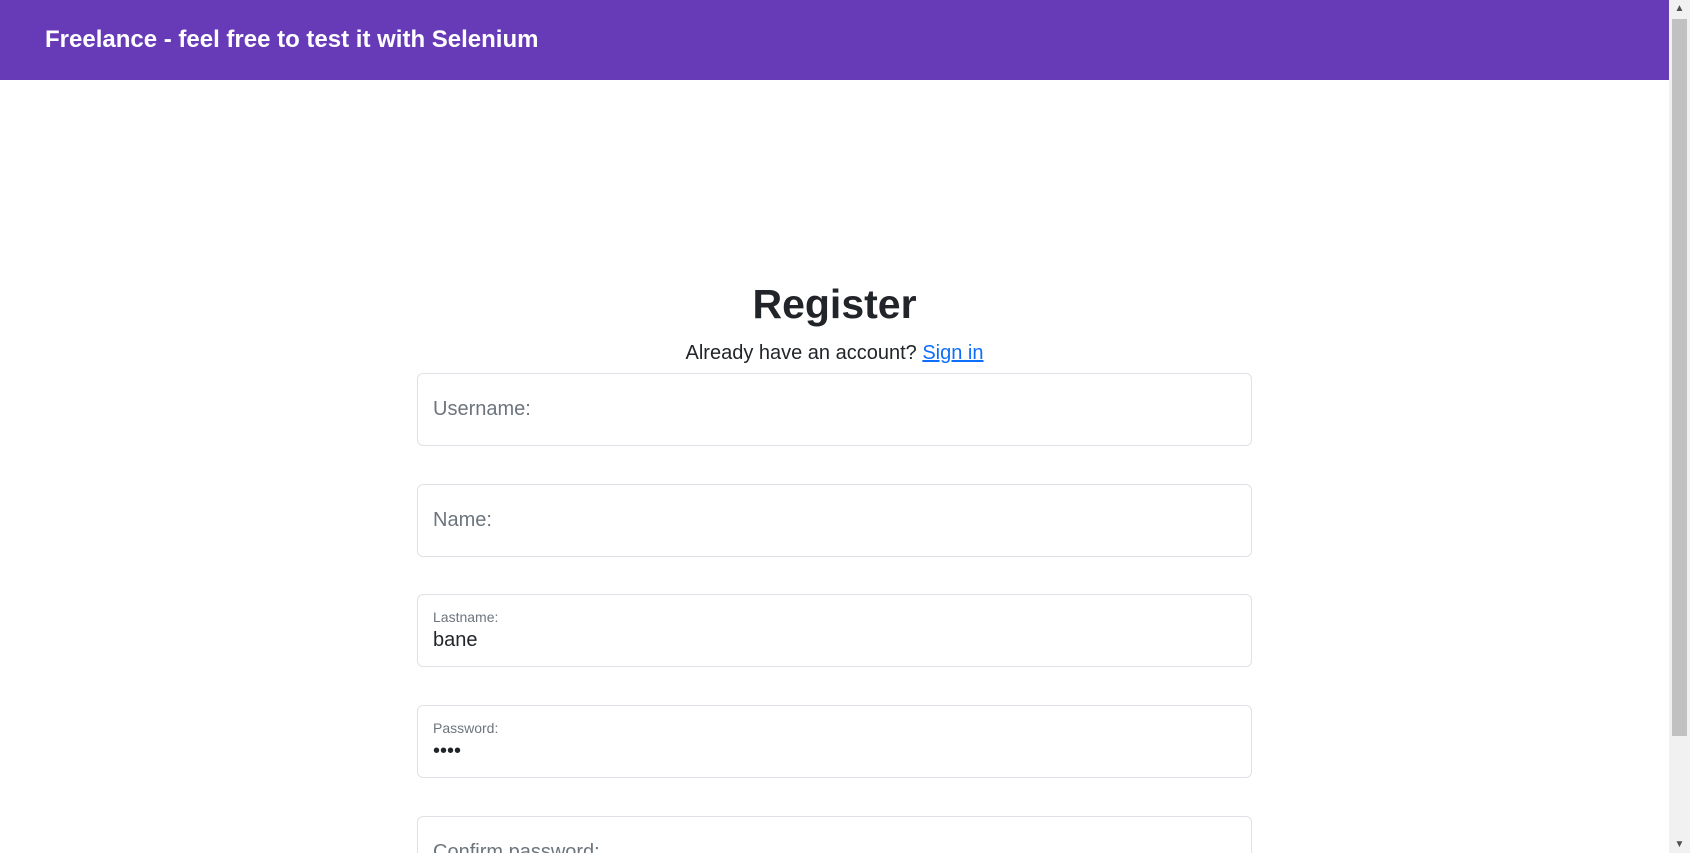 The width and height of the screenshot is (1690, 853). Describe the element at coordinates (516, 847) in the screenshot. I see `confirm-password-label: Confirm password:` at that location.